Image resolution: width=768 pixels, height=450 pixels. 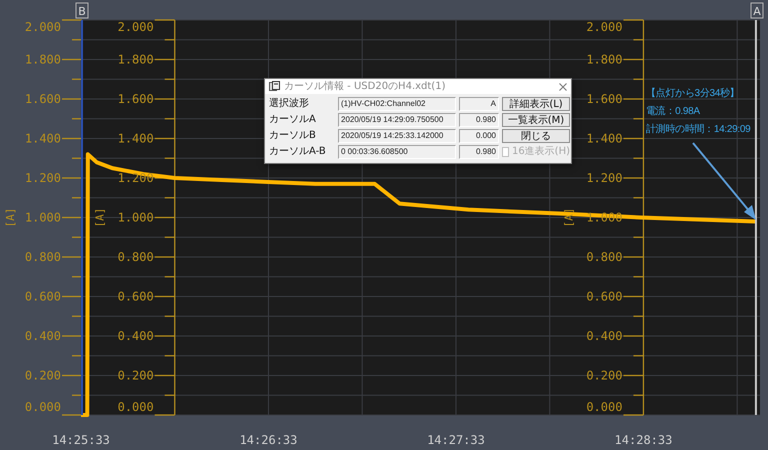 What do you see at coordinates (536, 136) in the screenshot?
I see `dialog-button: 閉じる` at bounding box center [536, 136].